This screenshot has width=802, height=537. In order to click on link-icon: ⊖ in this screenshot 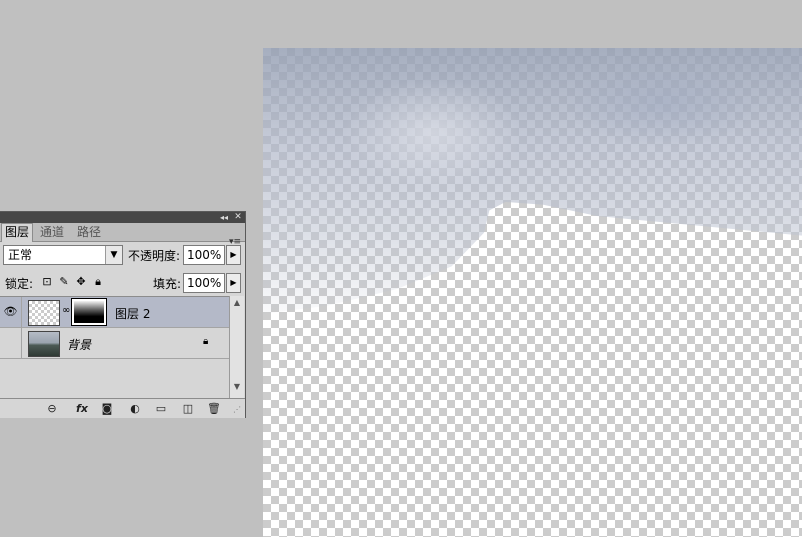, I will do `click(52, 408)`.